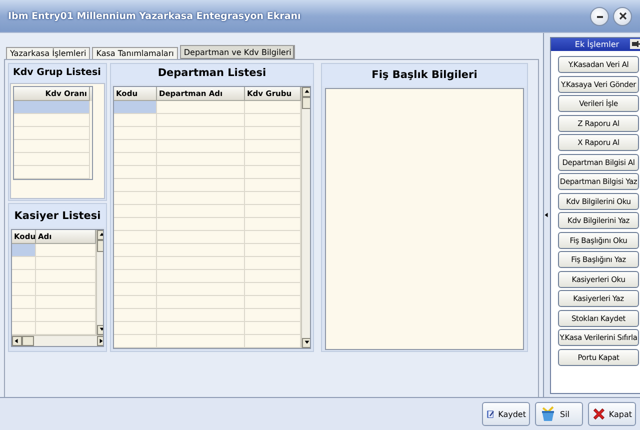 This screenshot has height=430, width=640. I want to click on close-button, so click(622, 16).